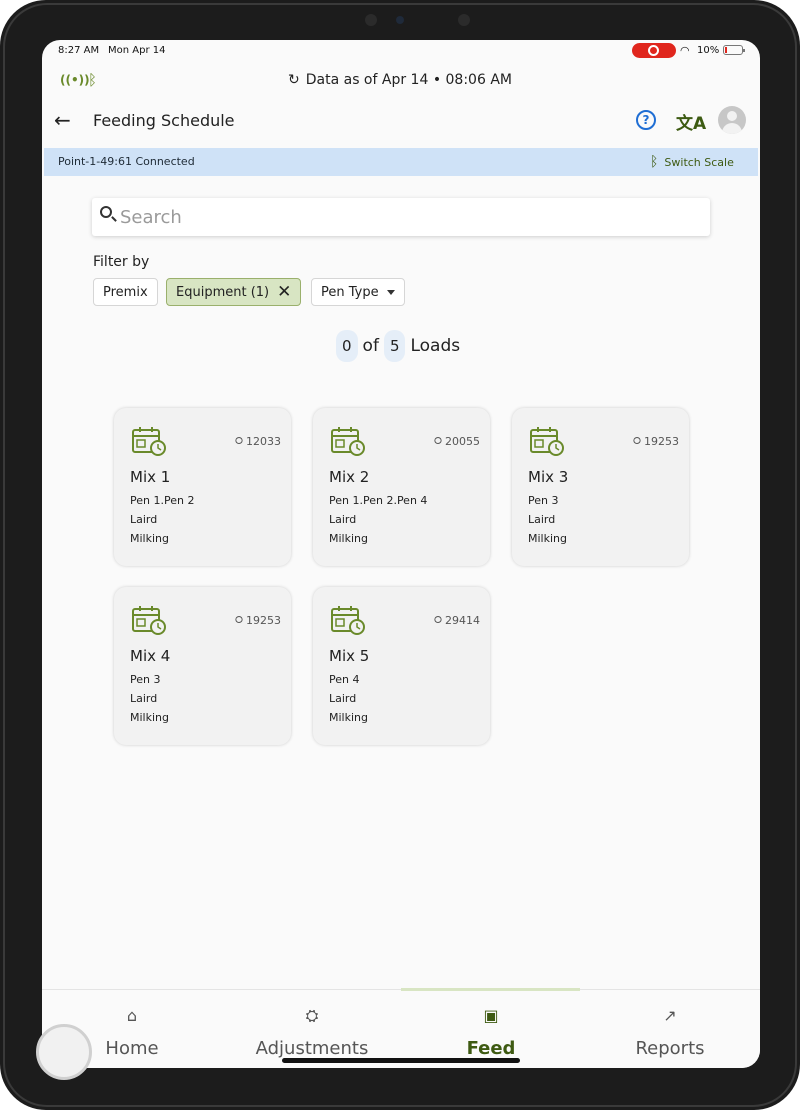  What do you see at coordinates (408, 80) in the screenshot?
I see `data-timestamp-text: Data as of Apr 14 • 08:06 AM` at bounding box center [408, 80].